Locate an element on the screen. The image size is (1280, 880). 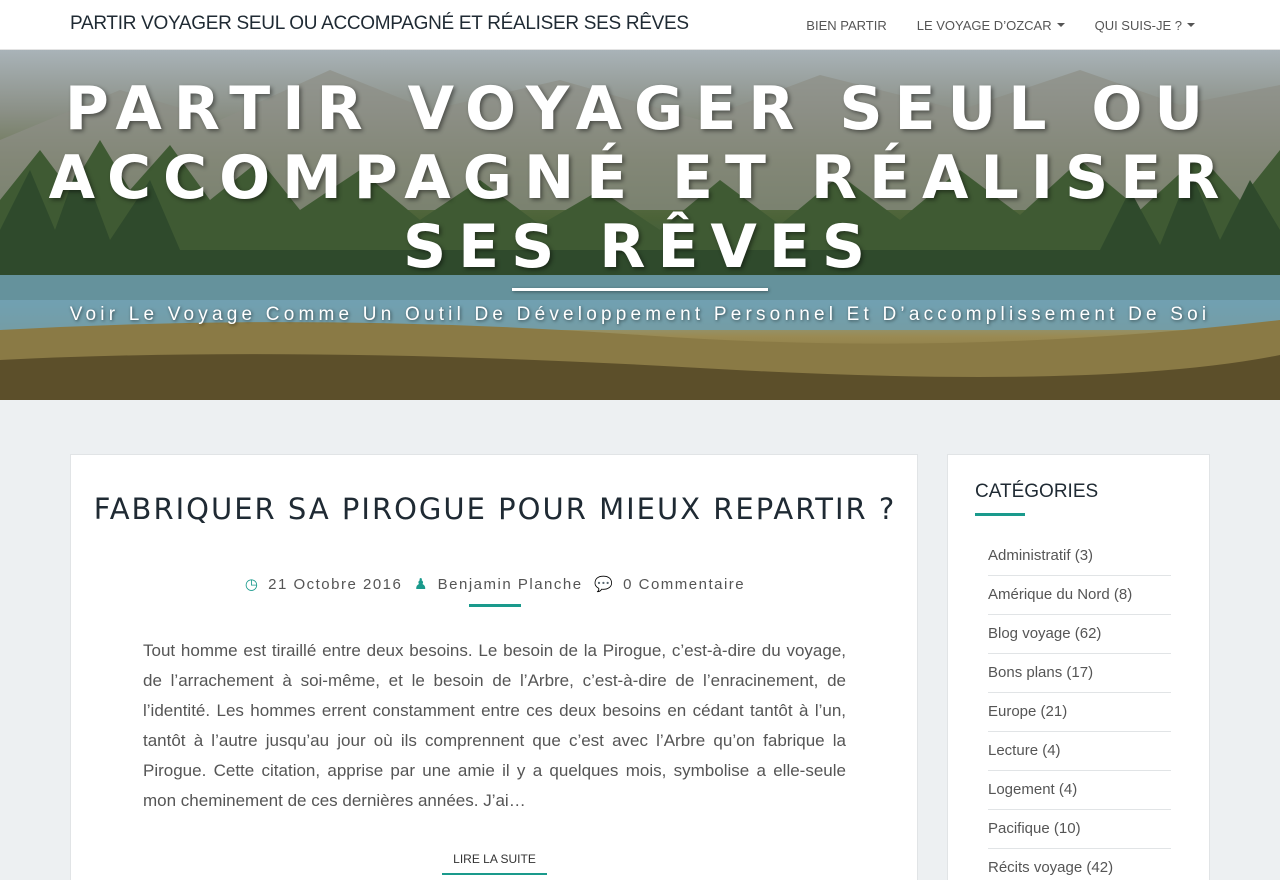
menu-item-label: QUI SUIS-JE ? is located at coordinates (1138, 25).